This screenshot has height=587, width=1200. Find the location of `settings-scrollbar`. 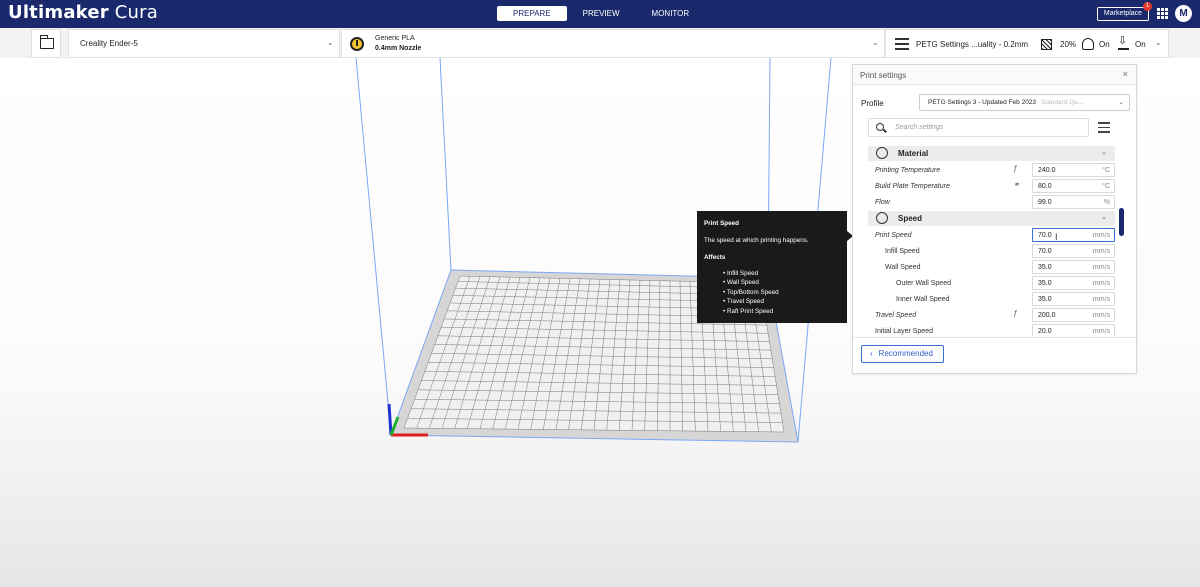

settings-scrollbar is located at coordinates (1121, 222).